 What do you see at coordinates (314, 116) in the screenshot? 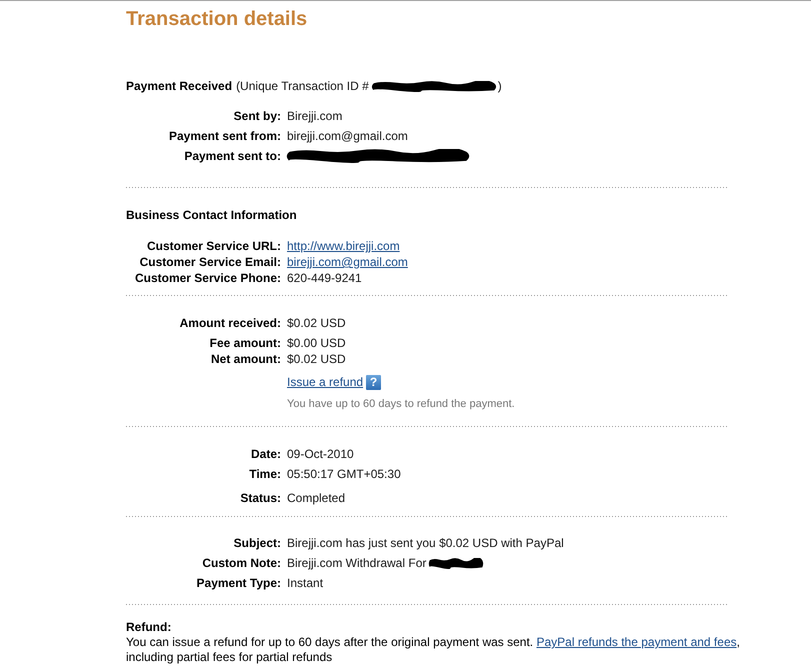
I see `field-value: Birejji.com` at bounding box center [314, 116].